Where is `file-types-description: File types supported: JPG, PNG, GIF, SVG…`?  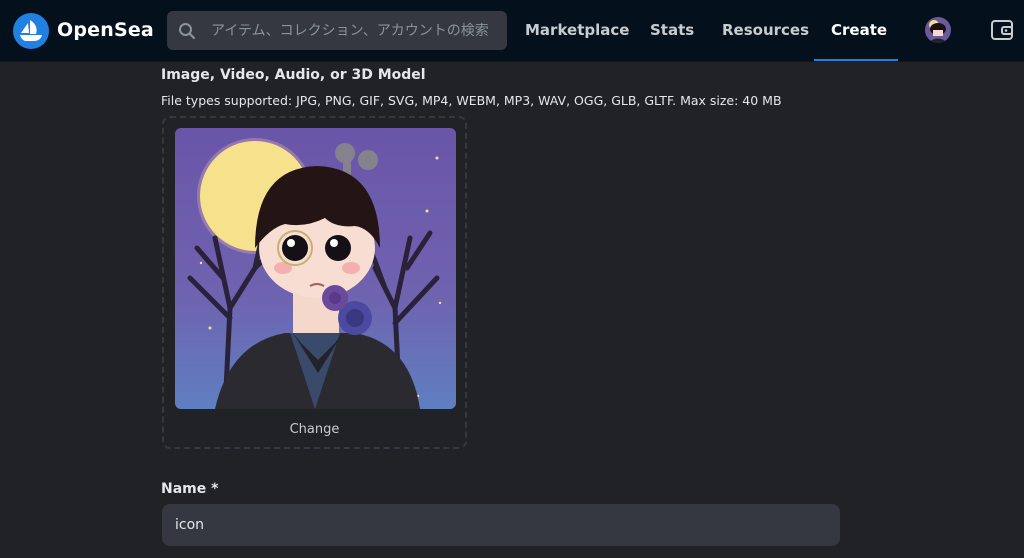 file-types-description: File types supported: JPG, PNG, GIF, SVG… is located at coordinates (471, 100).